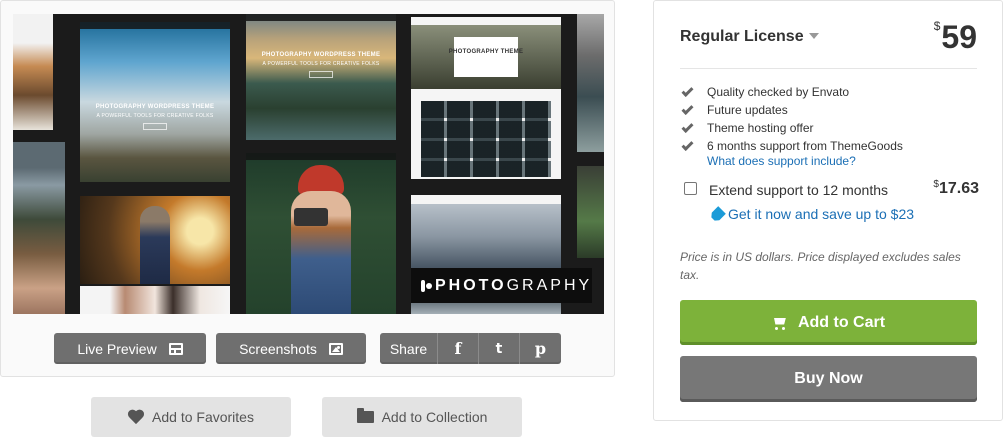  Describe the element at coordinates (203, 417) in the screenshot. I see `add-to-favorites-label: Add to Favorites` at that location.